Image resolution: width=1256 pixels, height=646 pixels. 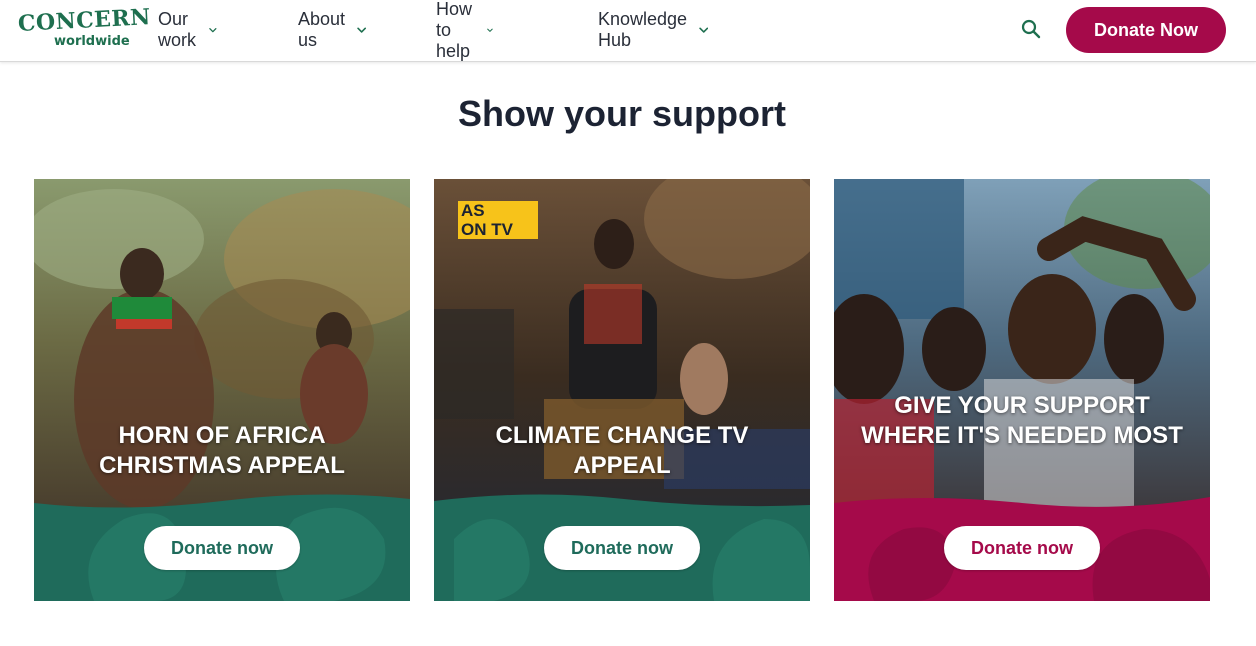 I want to click on logo-subtitle: worldwide, so click(x=92, y=41).